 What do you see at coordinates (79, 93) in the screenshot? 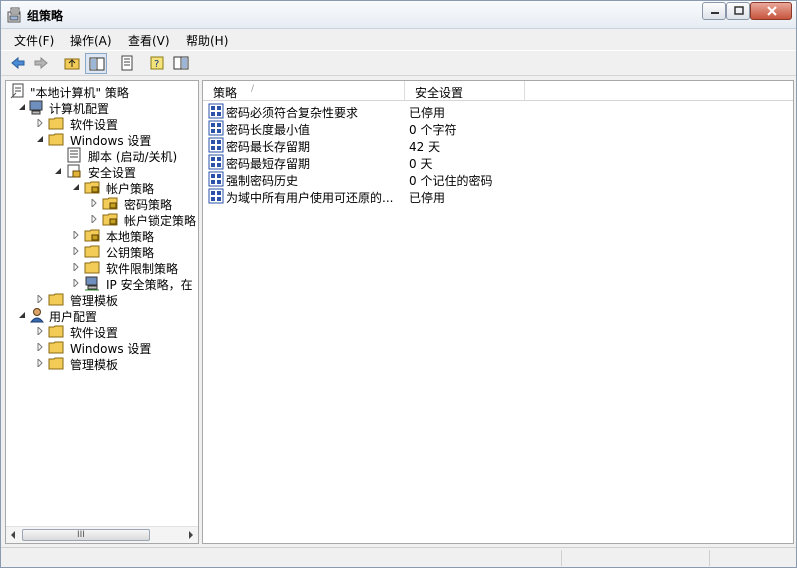
I see `tree-label-root: "本地计算机" 策略` at bounding box center [79, 93].